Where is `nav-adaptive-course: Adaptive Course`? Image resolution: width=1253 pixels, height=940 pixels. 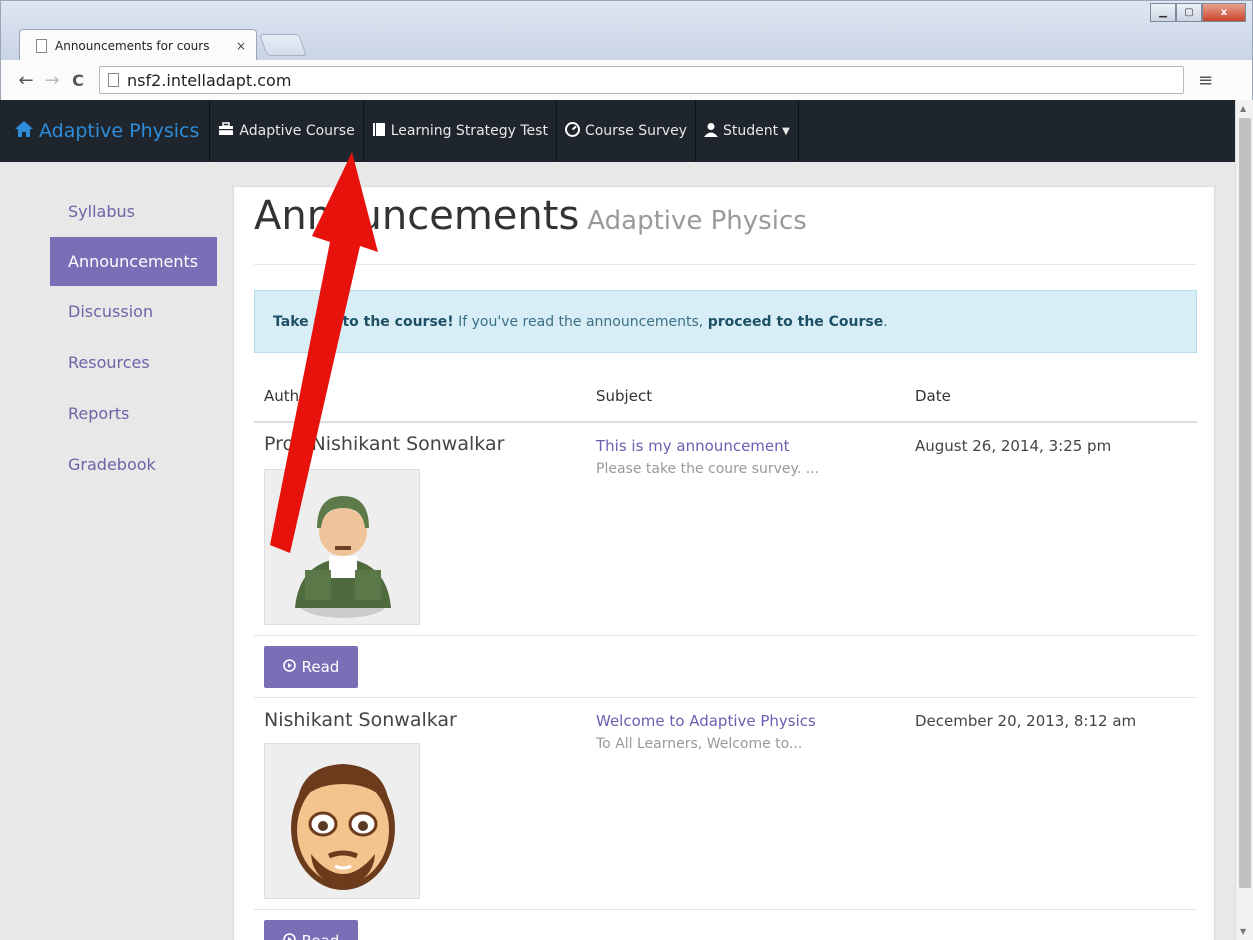
nav-adaptive-course: Adaptive Course is located at coordinates (287, 131).